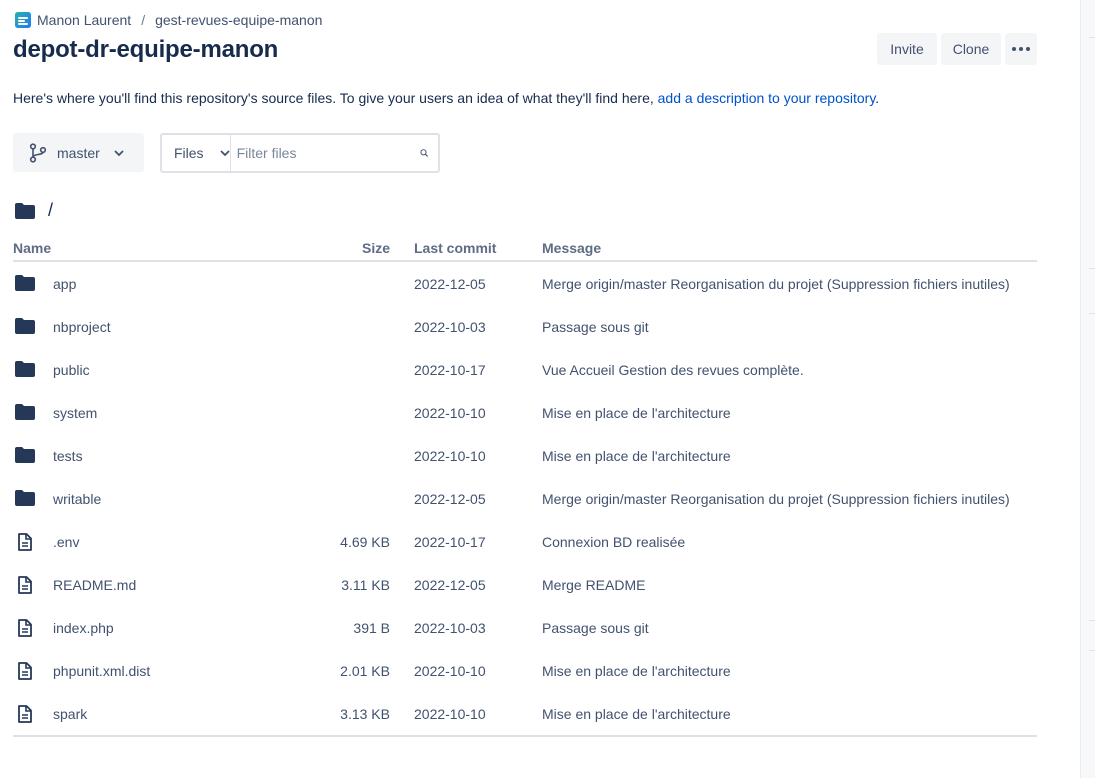 This screenshot has height=778, width=1095. What do you see at coordinates (64, 284) in the screenshot?
I see `file-name-link: app` at bounding box center [64, 284].